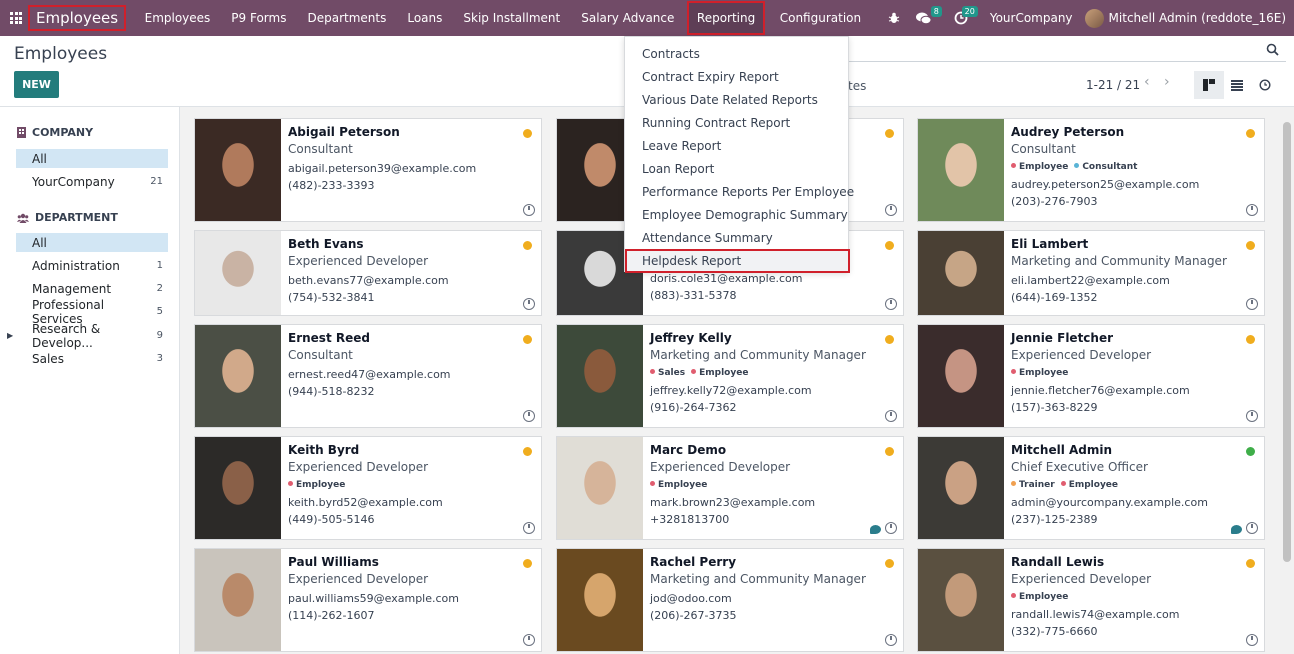 This screenshot has width=1294, height=654. Describe the element at coordinates (736, 168) in the screenshot. I see `menu-item-loan-report: Loan Report` at that location.